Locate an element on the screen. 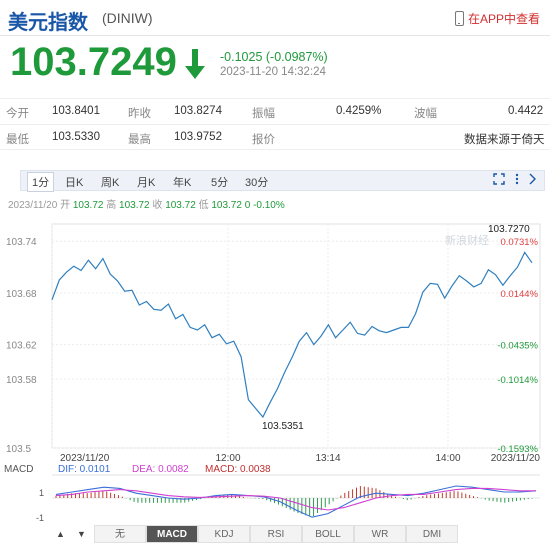 The image size is (550, 550). page-title: 美元指数 is located at coordinates (48, 23).